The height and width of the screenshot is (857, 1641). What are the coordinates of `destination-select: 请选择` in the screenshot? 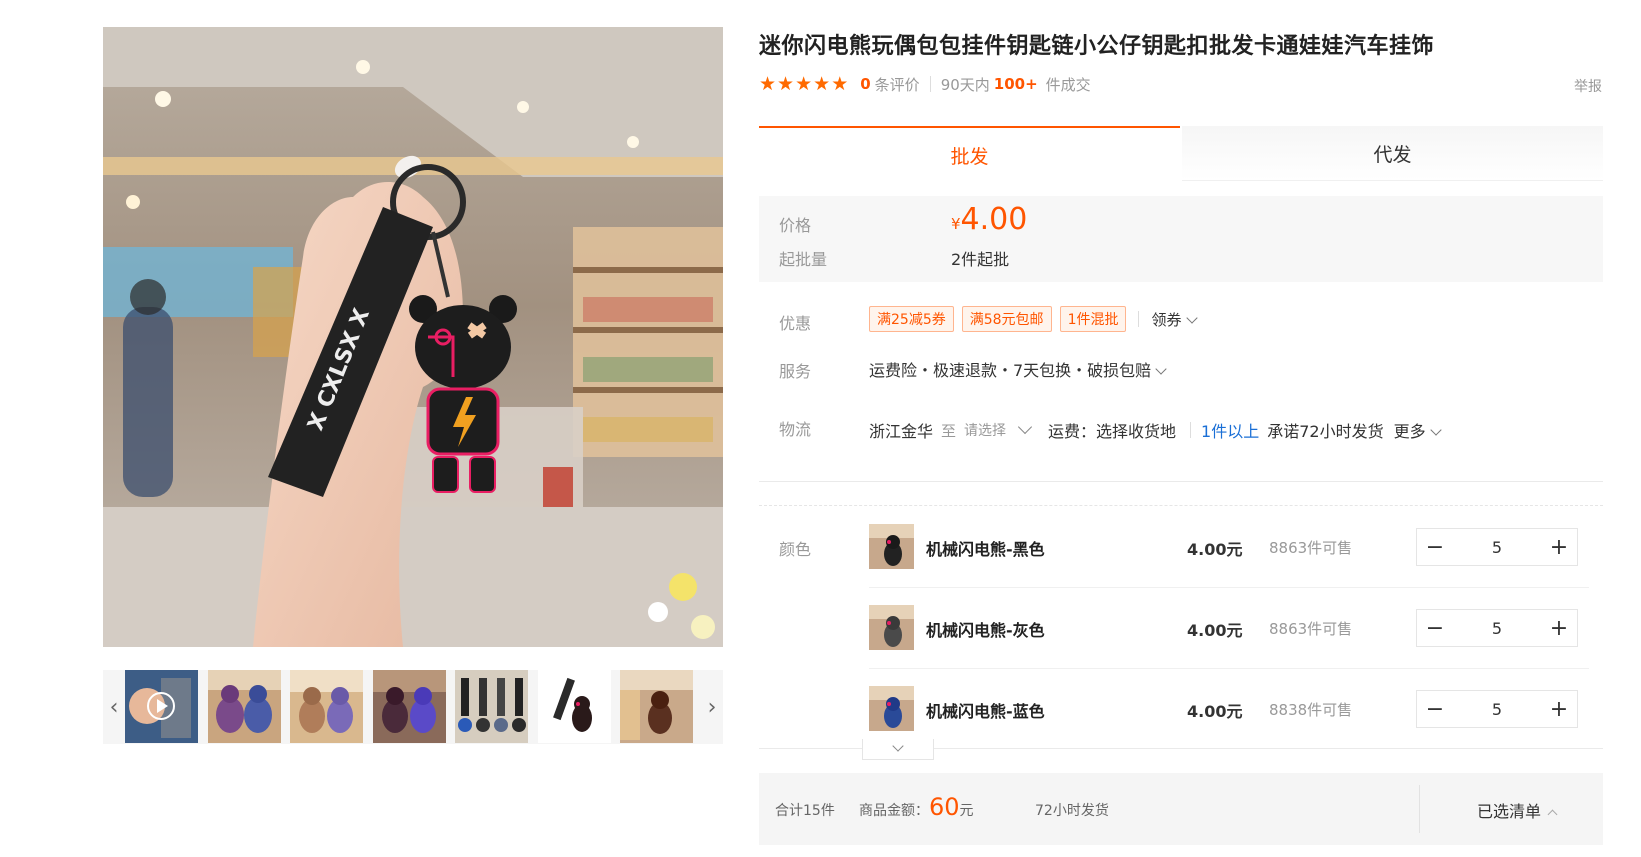 It's located at (998, 429).